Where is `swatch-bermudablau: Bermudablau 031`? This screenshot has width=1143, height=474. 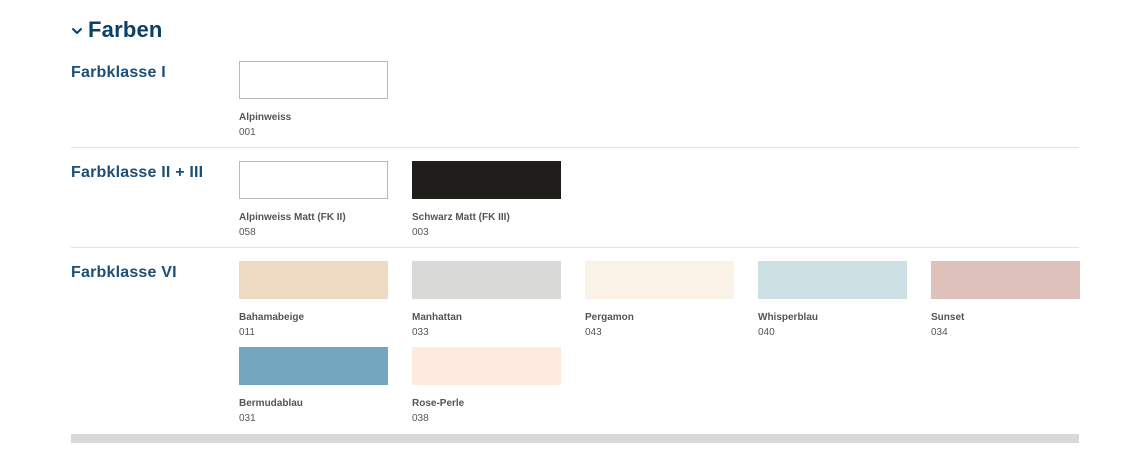
swatch-bermudablau: Bermudablau 031 is located at coordinates (313, 385).